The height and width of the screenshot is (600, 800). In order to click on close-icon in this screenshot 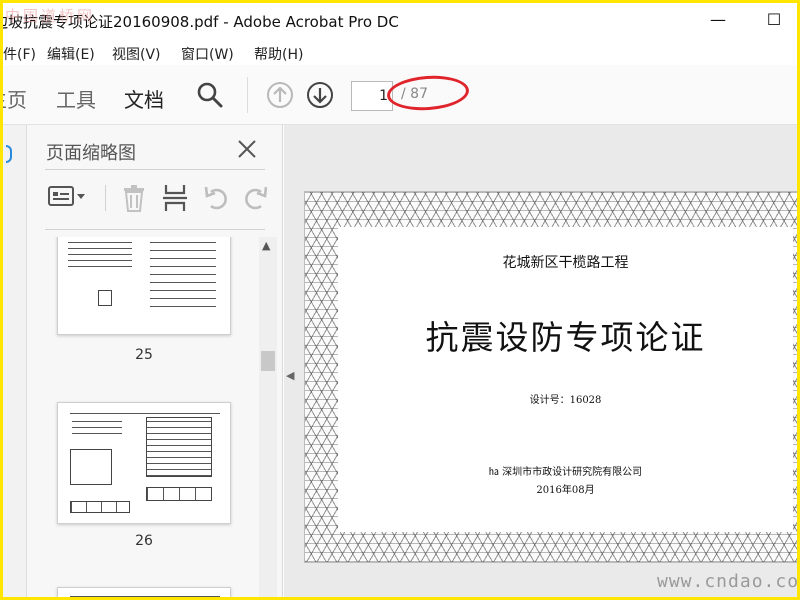, I will do `click(247, 149)`.